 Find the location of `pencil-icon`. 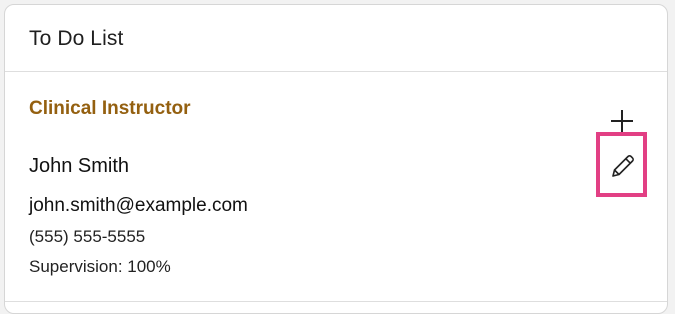

pencil-icon is located at coordinates (623, 166).